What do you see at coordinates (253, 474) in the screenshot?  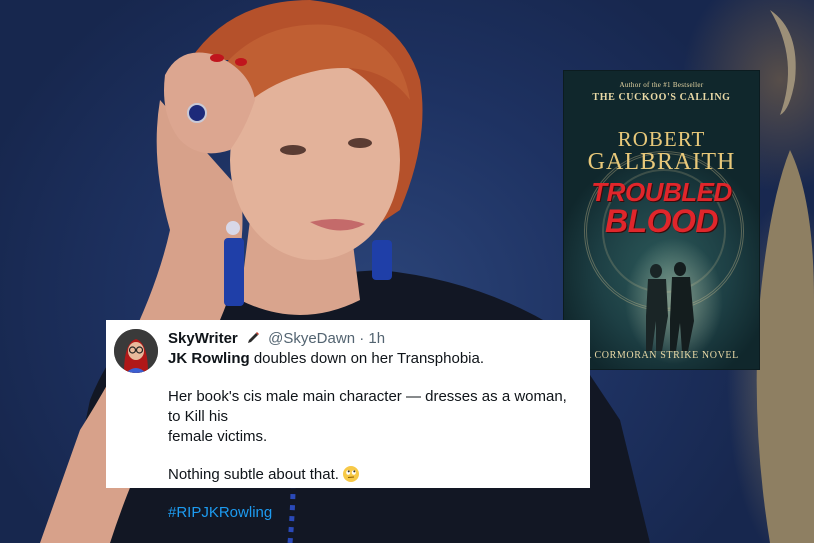 I see `tweet-text: Nothing subtle about that.` at bounding box center [253, 474].